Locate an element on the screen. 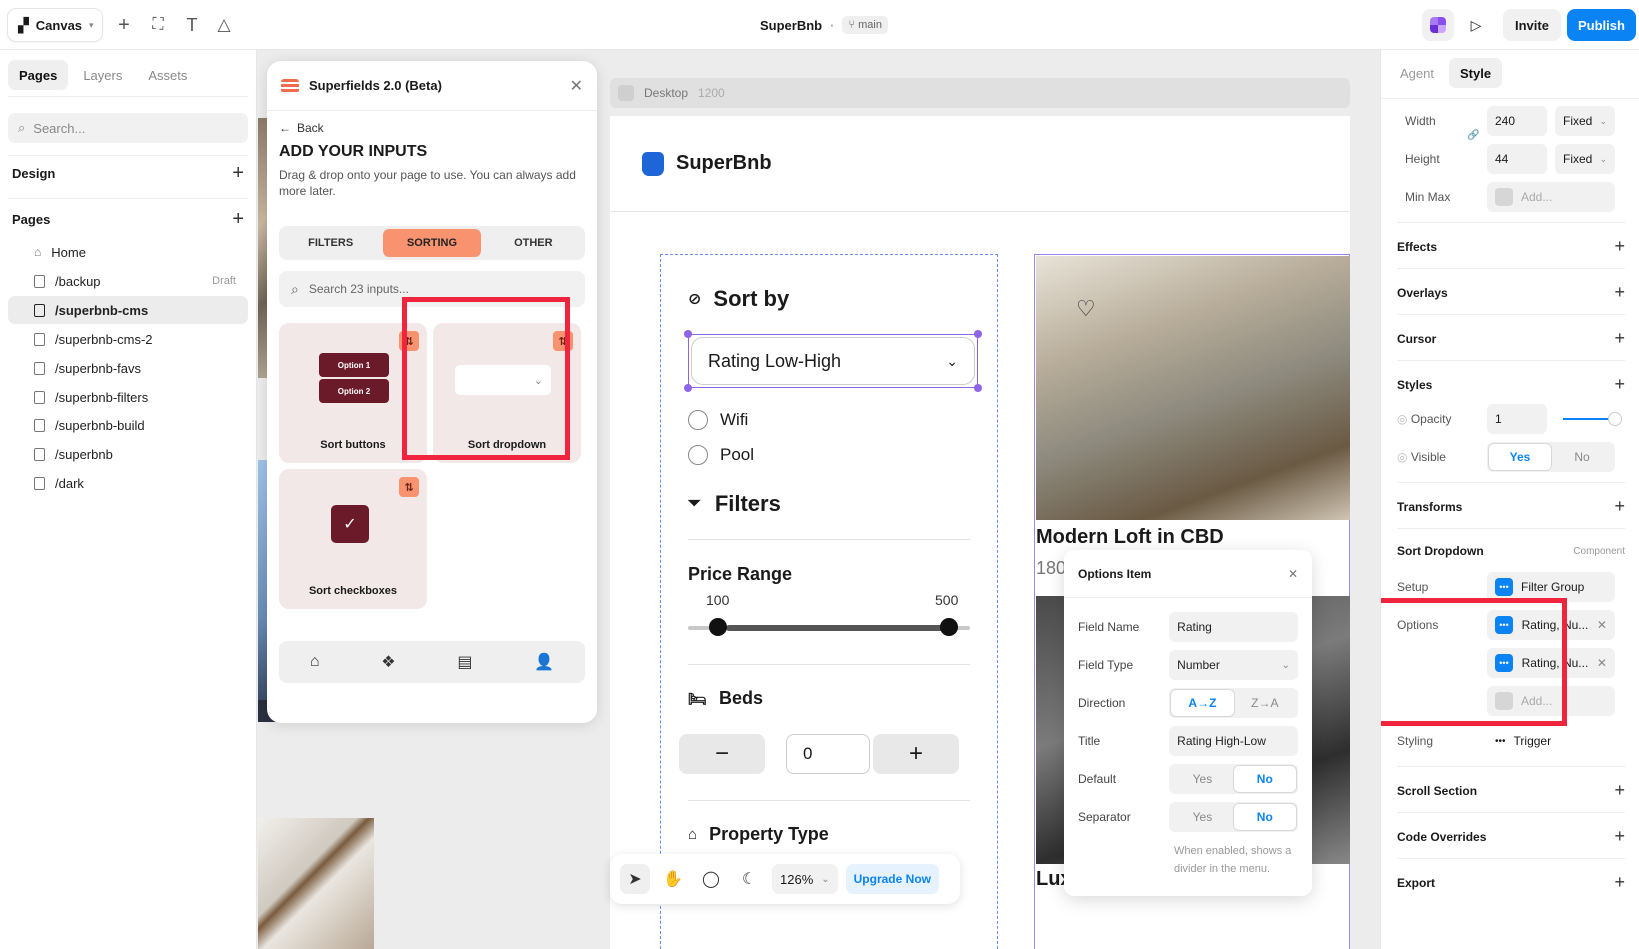 The width and height of the screenshot is (1639, 949). tab-agent: Agent is located at coordinates (1417, 73).